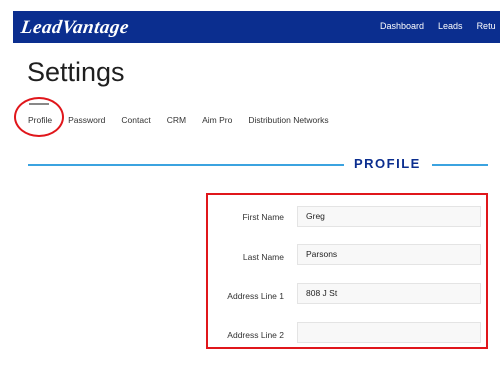 This screenshot has height=367, width=500. Describe the element at coordinates (387, 163) in the screenshot. I see `section-title: PROFILE` at that location.